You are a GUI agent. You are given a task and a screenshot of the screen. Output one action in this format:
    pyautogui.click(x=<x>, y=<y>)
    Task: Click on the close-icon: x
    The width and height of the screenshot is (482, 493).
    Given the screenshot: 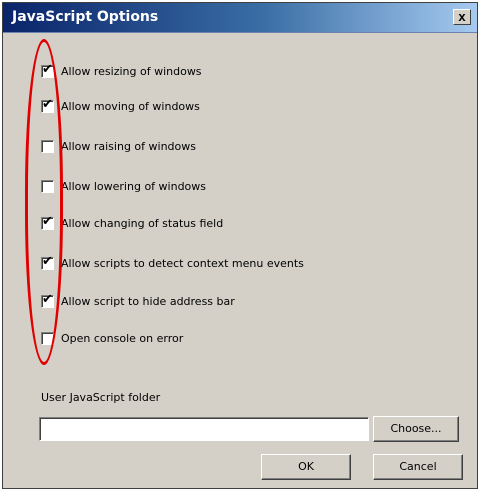 What is the action you would take?
    pyautogui.click(x=462, y=16)
    